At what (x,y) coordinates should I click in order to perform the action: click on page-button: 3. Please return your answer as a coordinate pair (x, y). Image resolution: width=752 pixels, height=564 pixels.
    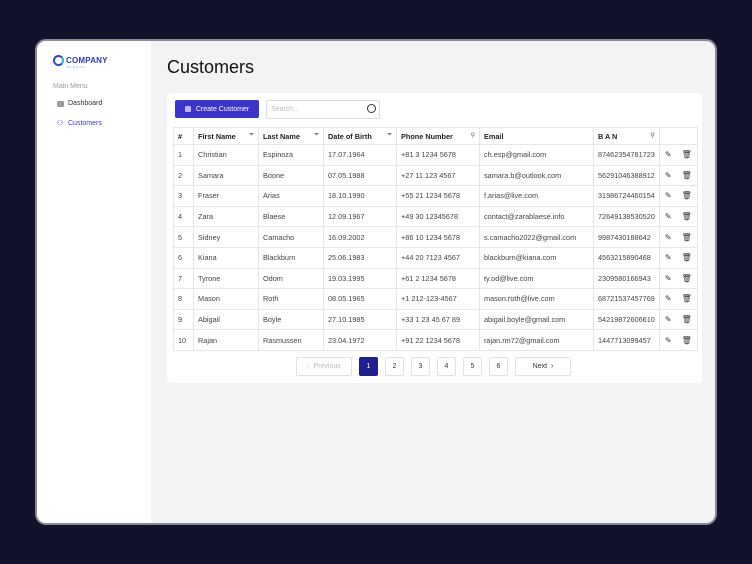
    Looking at the image, I should click on (420, 366).